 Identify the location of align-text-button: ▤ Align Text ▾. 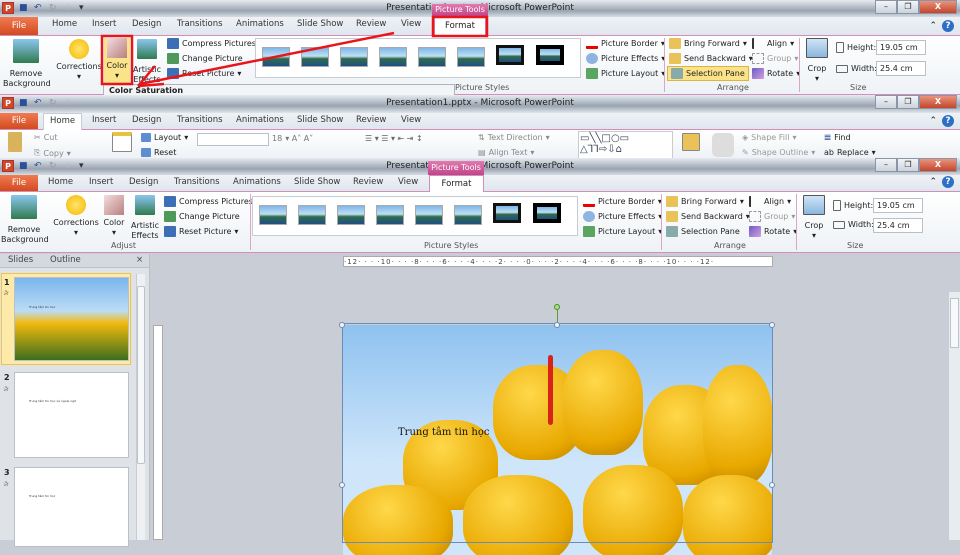
(506, 152).